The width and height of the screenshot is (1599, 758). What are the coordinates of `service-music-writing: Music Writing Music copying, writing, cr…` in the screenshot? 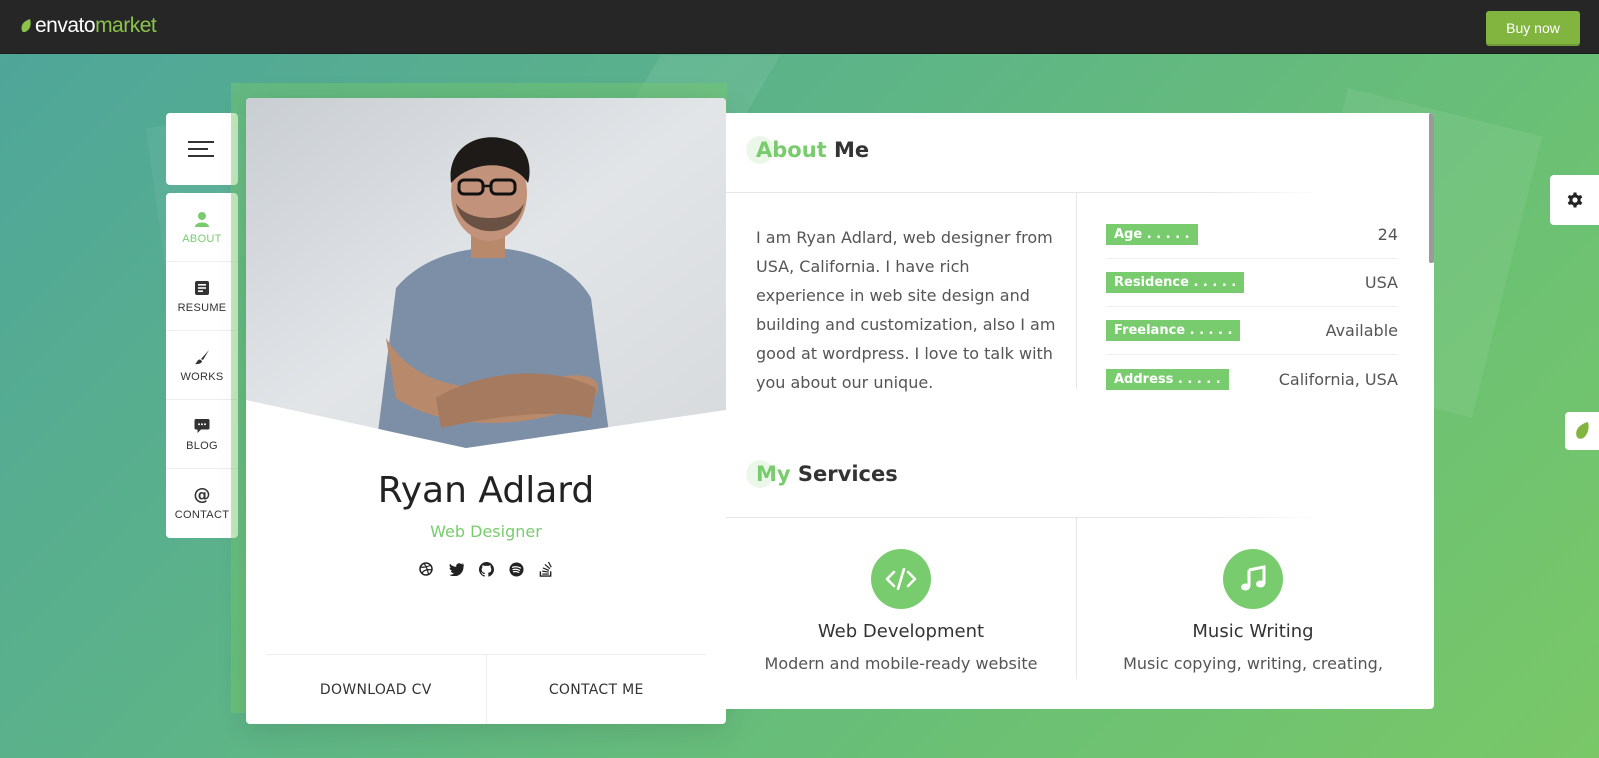 It's located at (1253, 611).